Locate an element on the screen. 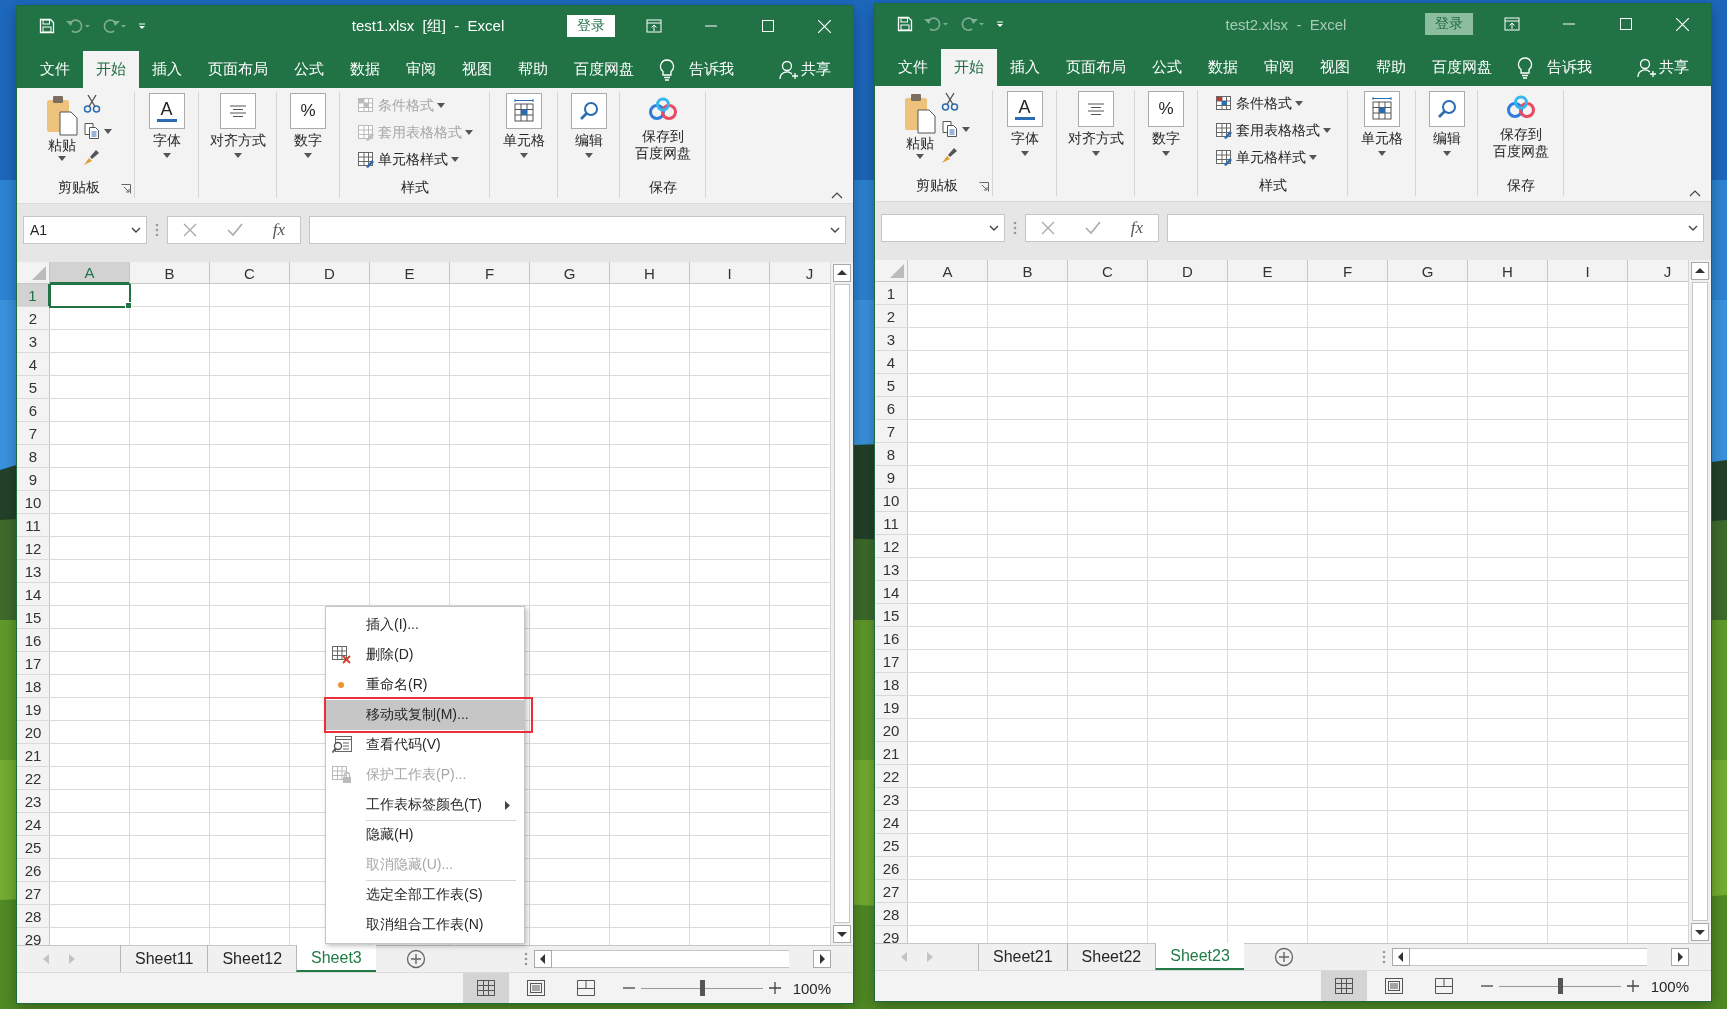 This screenshot has width=1727, height=1009. row-header: 1 is located at coordinates (33, 295).